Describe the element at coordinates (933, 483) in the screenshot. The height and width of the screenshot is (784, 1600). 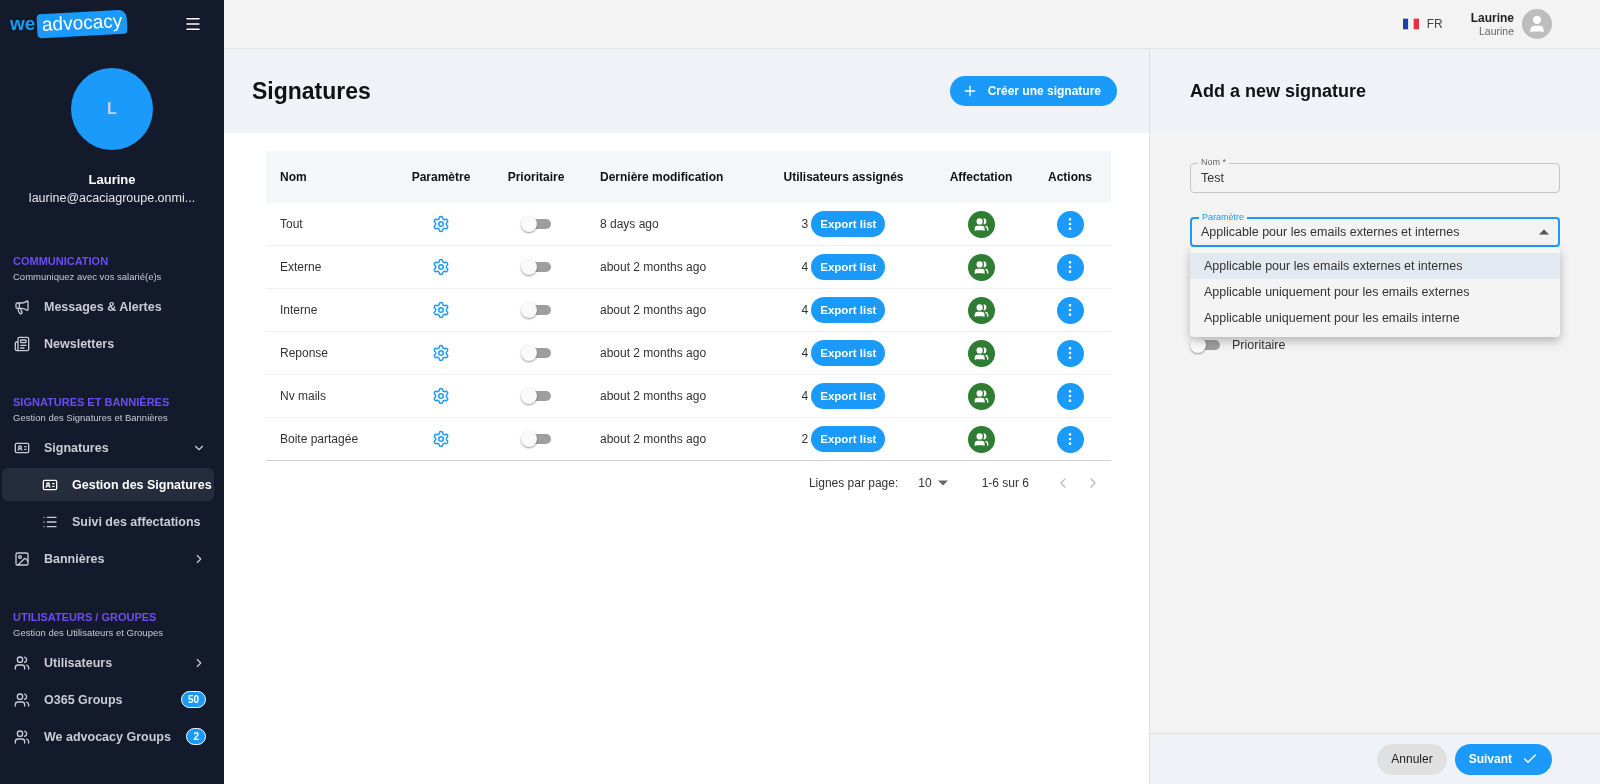
I see `rows-per-page-select: 10` at that location.